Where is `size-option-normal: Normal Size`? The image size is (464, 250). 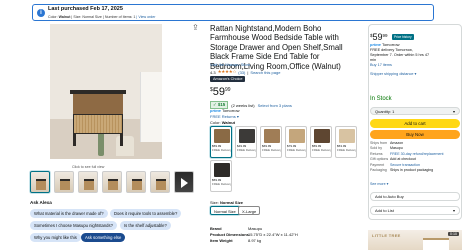
size-option-normal: Normal Size is located at coordinates (225, 210).